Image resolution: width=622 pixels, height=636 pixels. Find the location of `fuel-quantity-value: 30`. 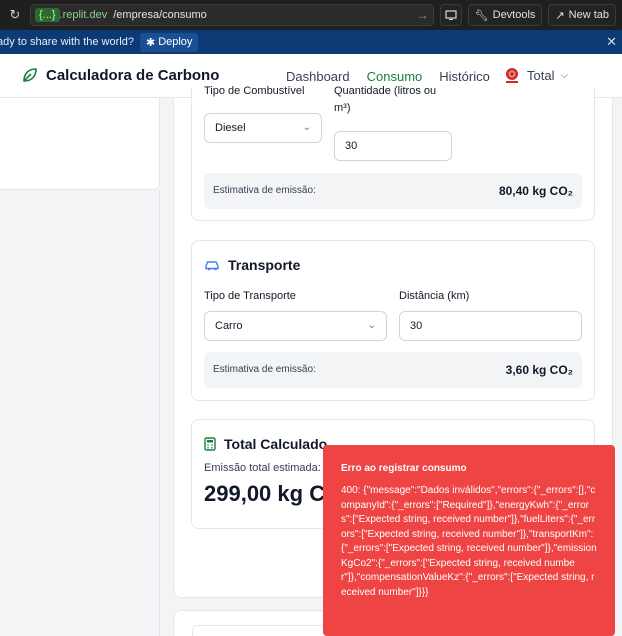

fuel-quantity-value: 30 is located at coordinates (351, 146).